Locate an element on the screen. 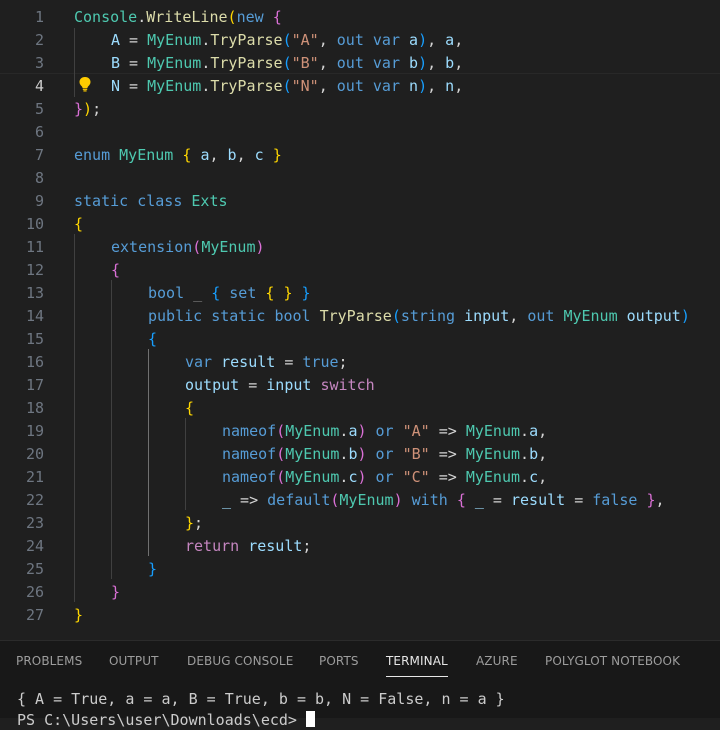 The width and height of the screenshot is (720, 730). code-token: new is located at coordinates (250, 17).